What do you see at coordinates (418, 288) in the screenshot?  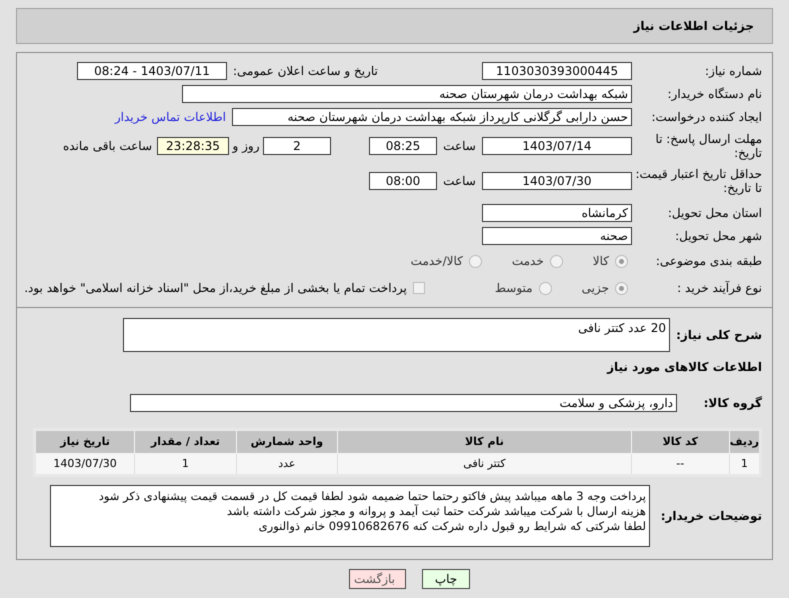 I see `checkbox` at bounding box center [418, 288].